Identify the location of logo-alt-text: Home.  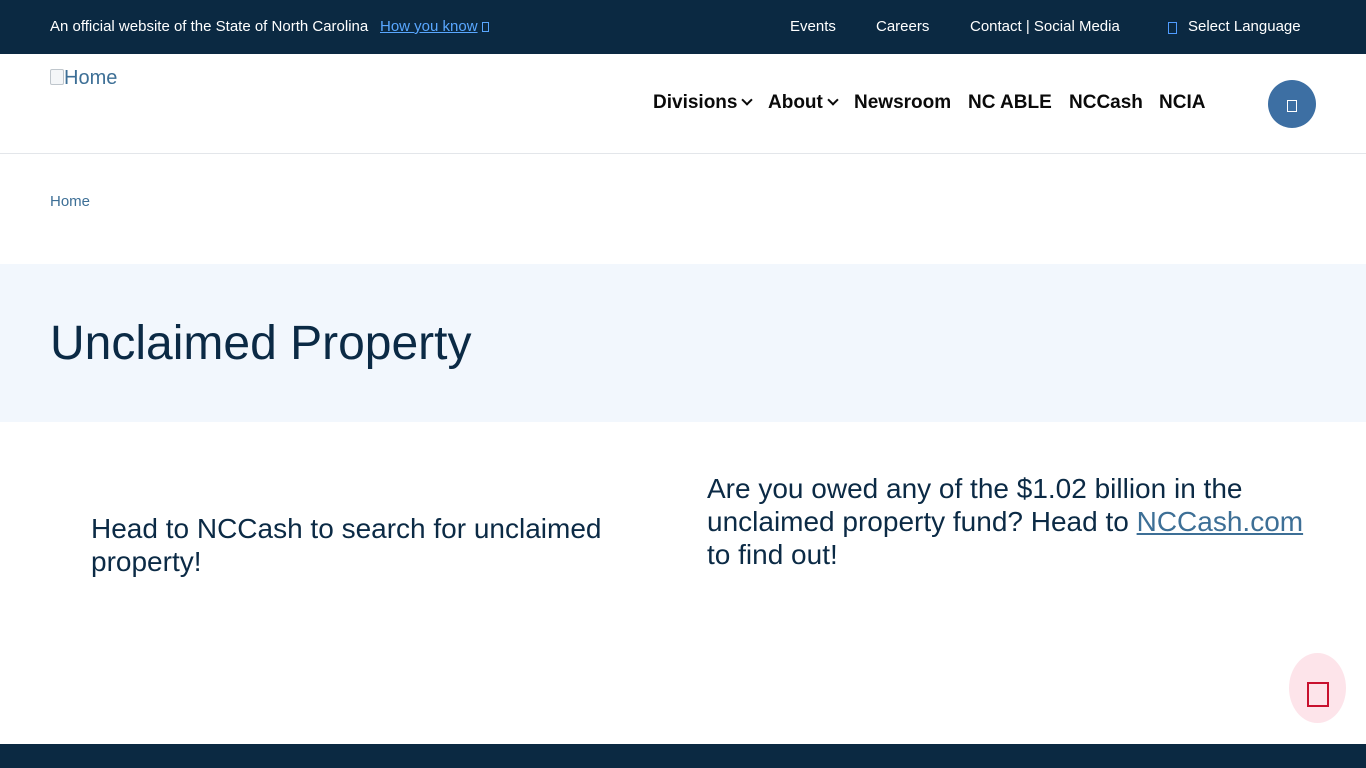
(91, 78).